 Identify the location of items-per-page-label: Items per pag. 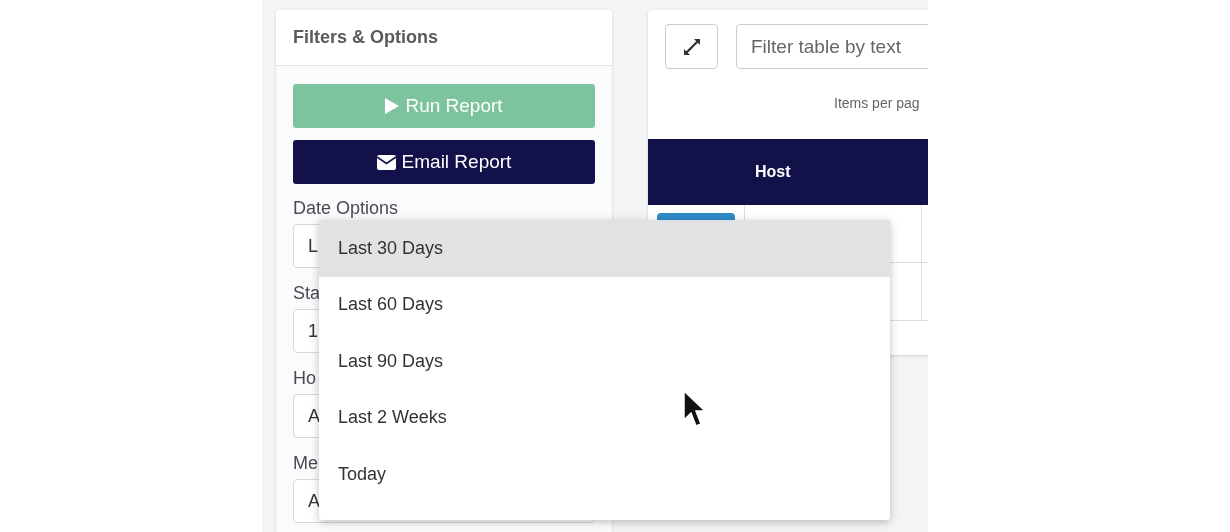
(877, 103).